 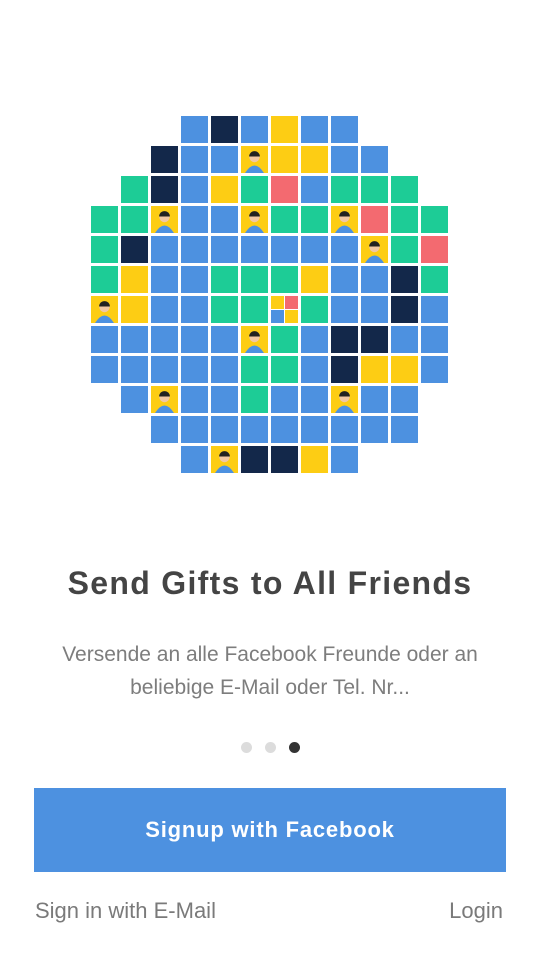 What do you see at coordinates (476, 911) in the screenshot?
I see `login-link: Login` at bounding box center [476, 911].